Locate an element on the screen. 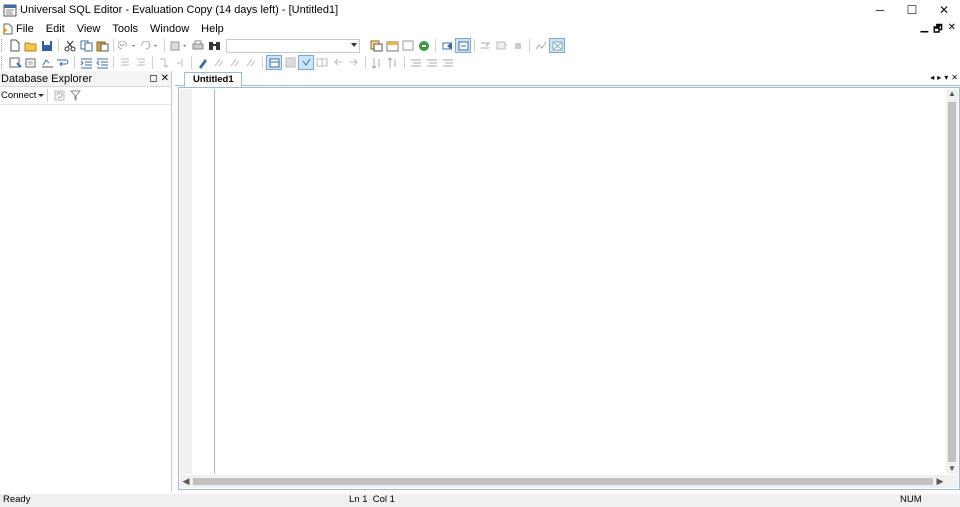  save-icon is located at coordinates (47, 45).